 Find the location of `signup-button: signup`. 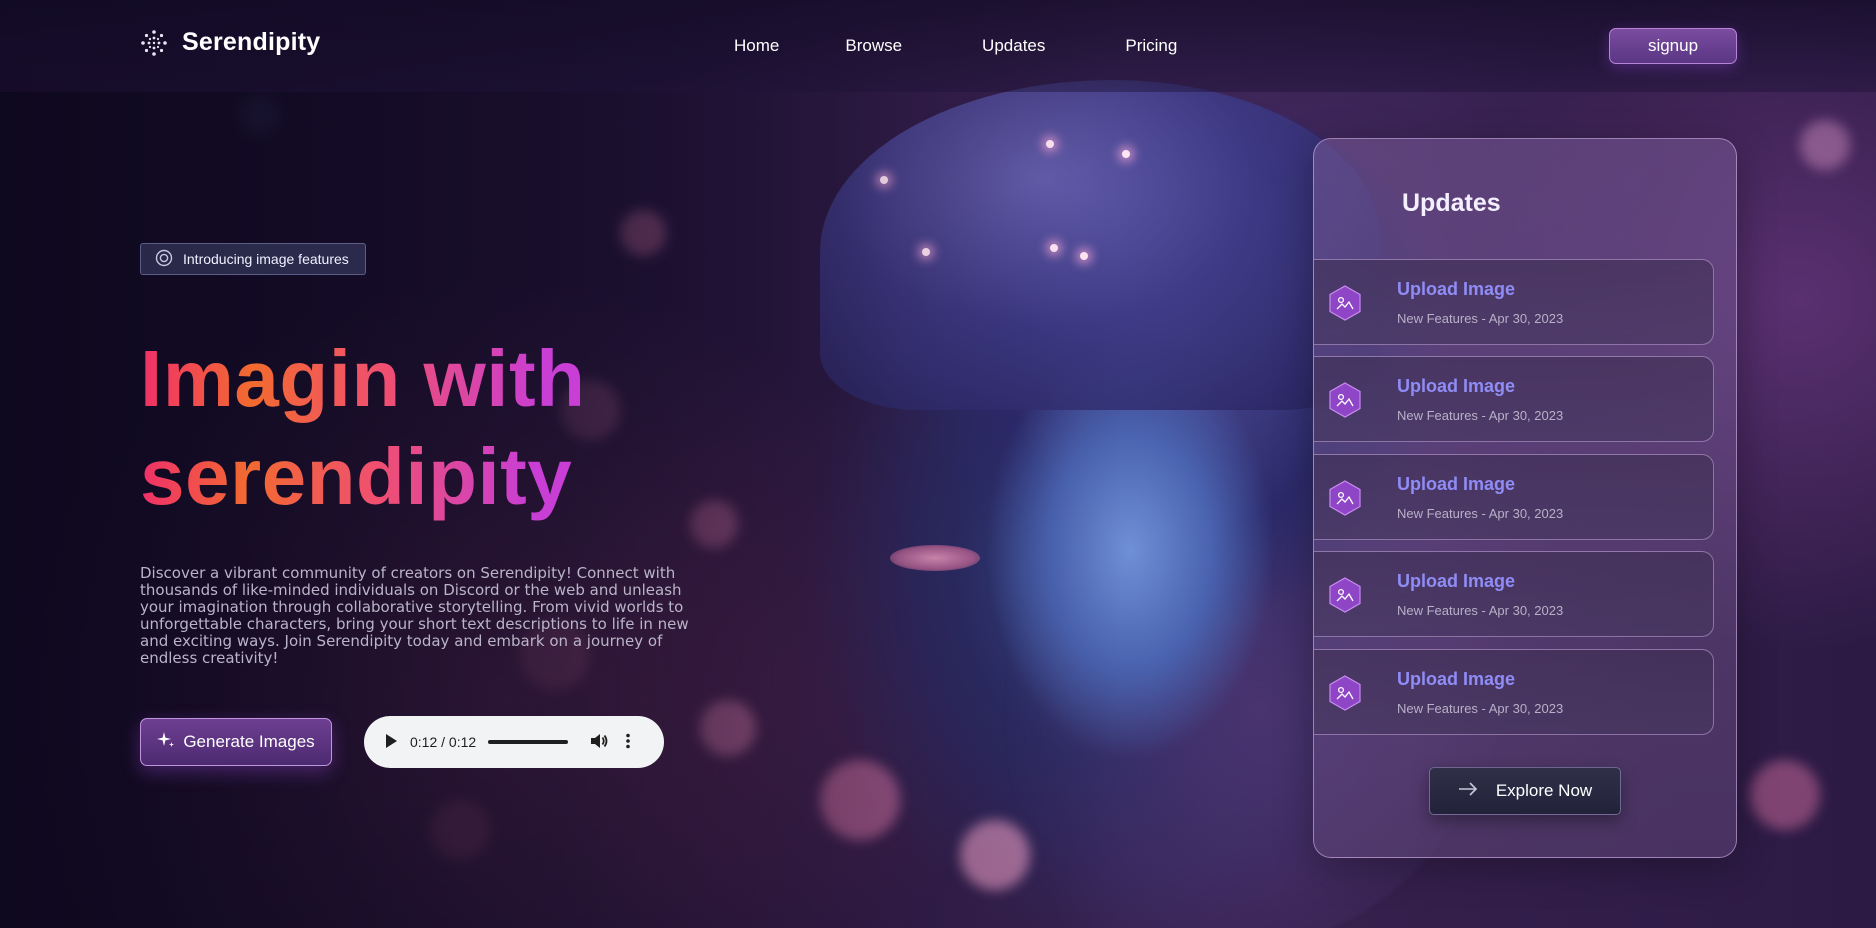

signup-button: signup is located at coordinates (1673, 46).